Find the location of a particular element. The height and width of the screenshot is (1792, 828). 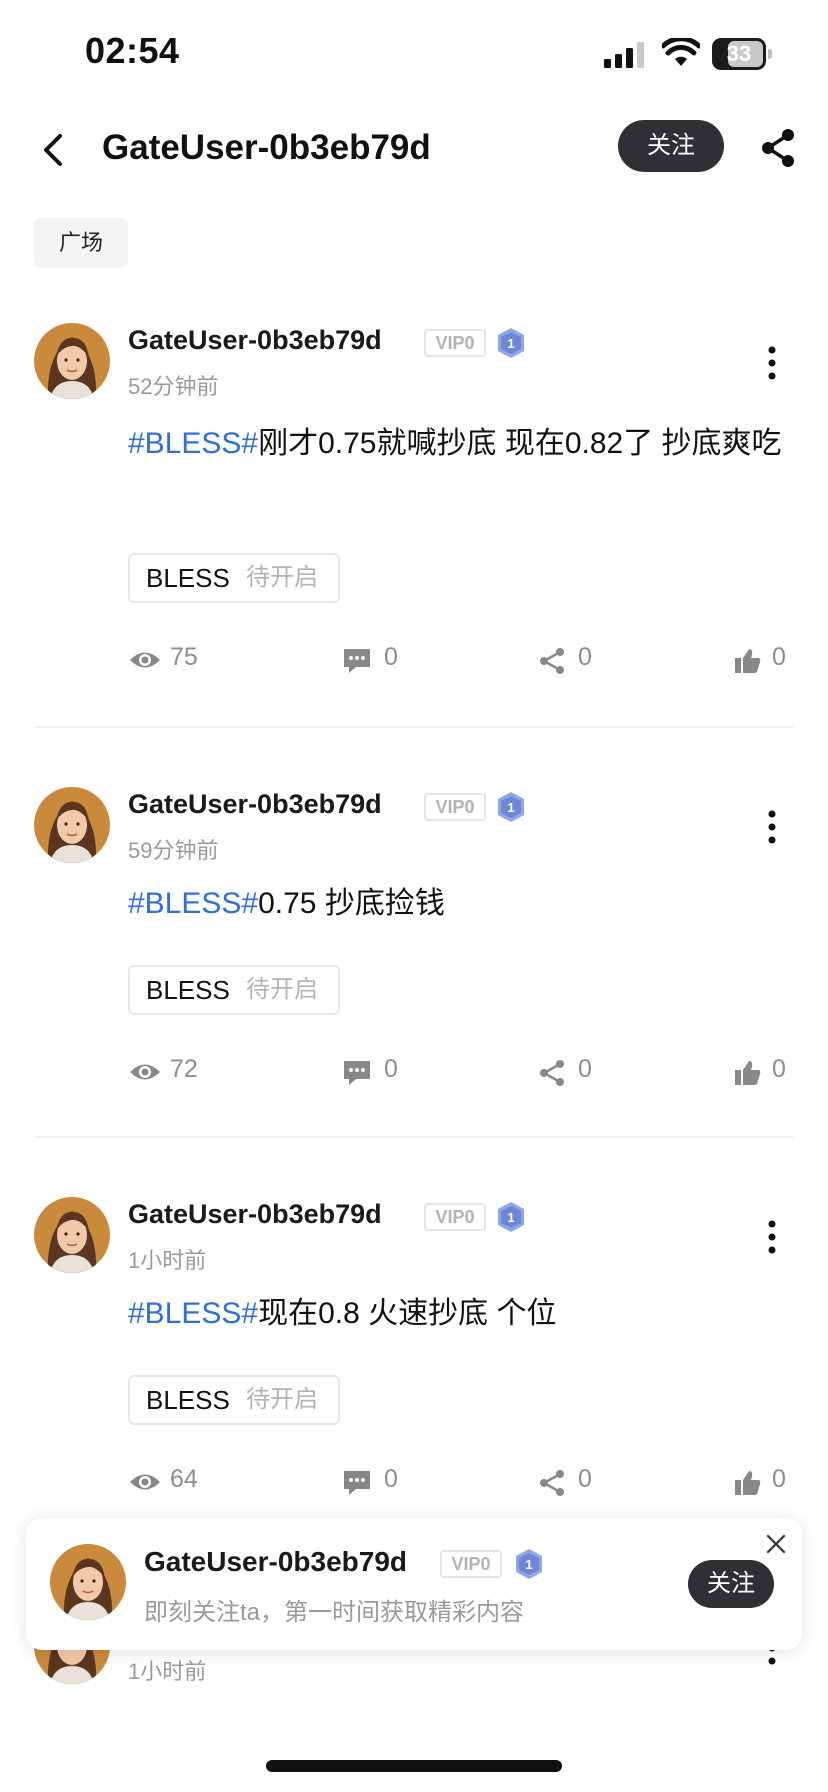

view-count: 75 is located at coordinates (184, 657).